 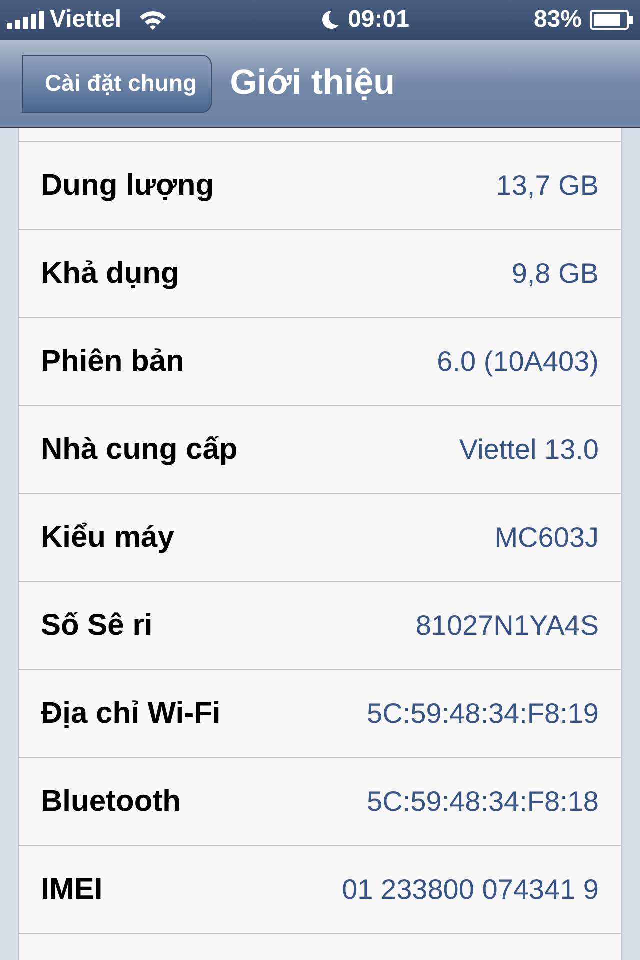 What do you see at coordinates (112, 362) in the screenshot?
I see `row-label: Phiên bản` at bounding box center [112, 362].